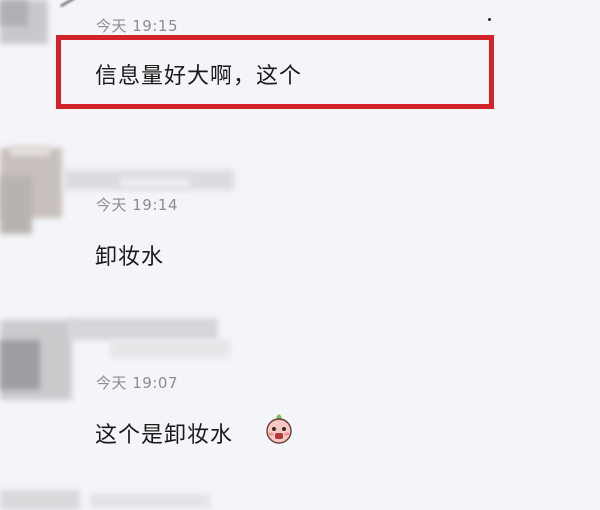 This screenshot has height=510, width=600. I want to click on more-dot-icon, so click(489, 19).